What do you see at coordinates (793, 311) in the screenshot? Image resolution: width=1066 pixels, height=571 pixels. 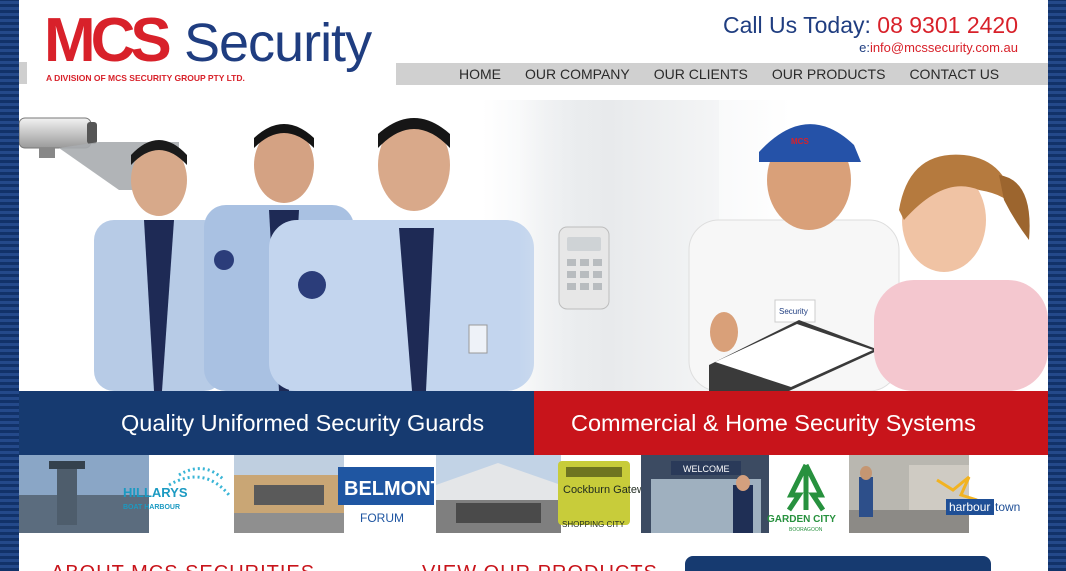 I see `shirt-logo-text: Security` at bounding box center [793, 311].